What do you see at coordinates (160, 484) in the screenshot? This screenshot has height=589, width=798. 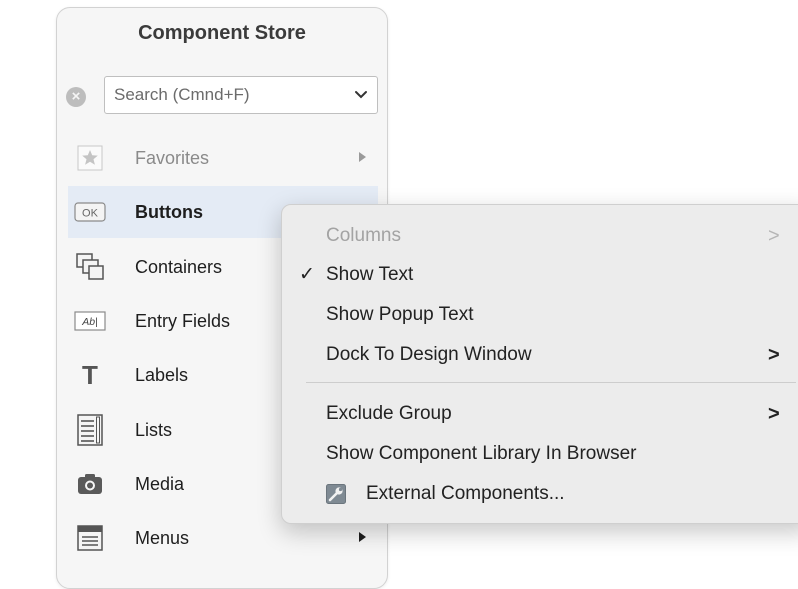 I see `category-label: Media` at bounding box center [160, 484].